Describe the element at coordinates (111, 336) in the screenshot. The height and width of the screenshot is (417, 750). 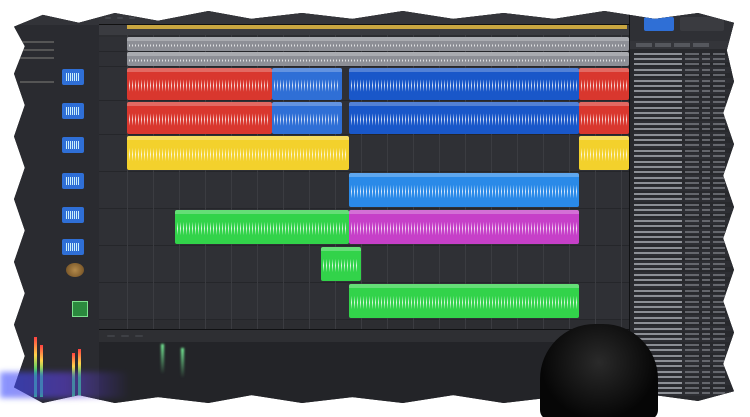
I see `tab-track` at that location.